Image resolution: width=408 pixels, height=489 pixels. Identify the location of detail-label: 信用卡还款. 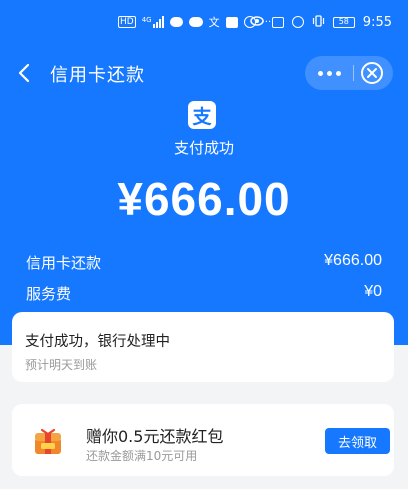
(64, 263).